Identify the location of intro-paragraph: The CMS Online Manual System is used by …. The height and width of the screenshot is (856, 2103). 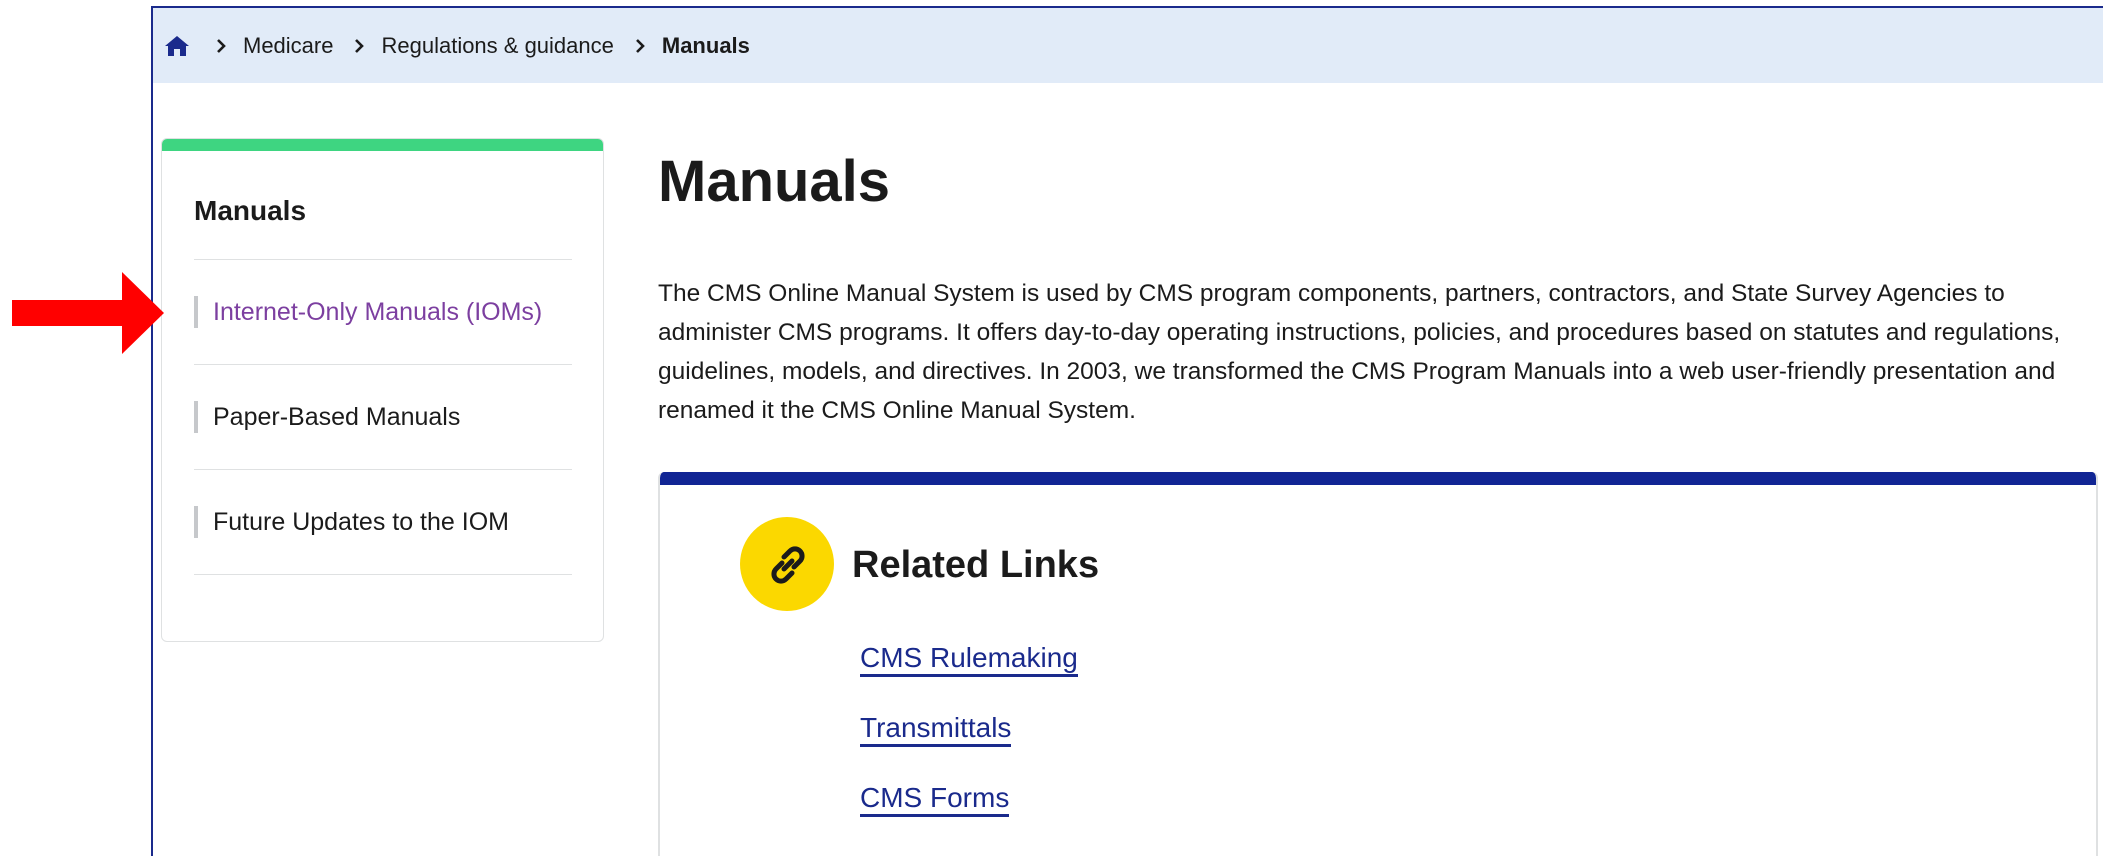
(1359, 352).